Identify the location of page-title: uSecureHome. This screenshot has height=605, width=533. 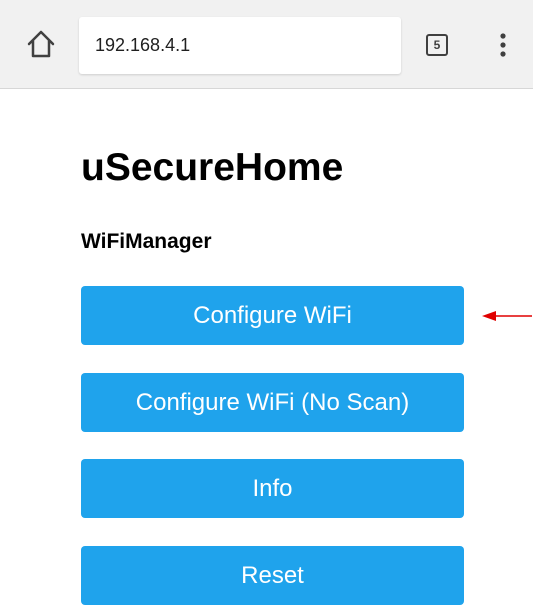
(212, 167).